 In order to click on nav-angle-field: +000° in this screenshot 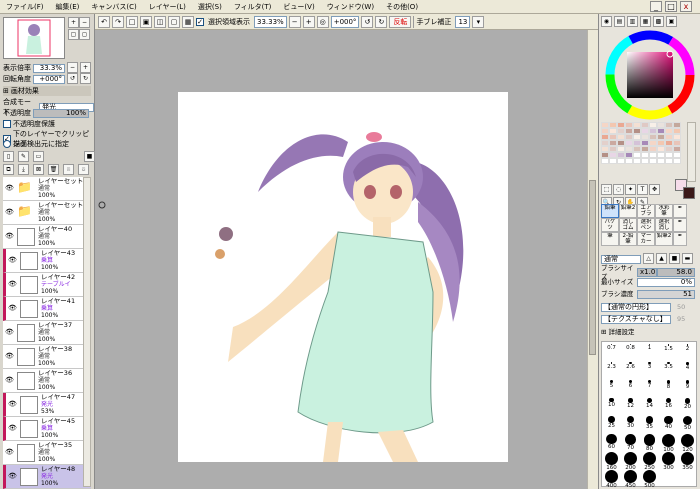, I will do `click(49, 79)`.